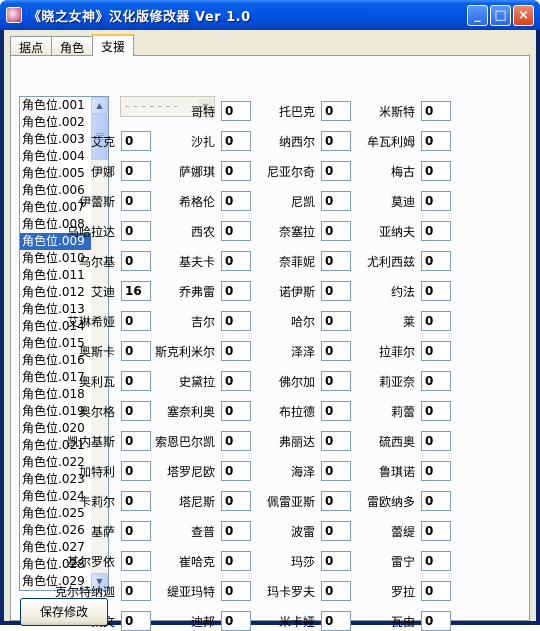  What do you see at coordinates (64, 612) in the screenshot?
I see `save-button: 保存修改` at bounding box center [64, 612].